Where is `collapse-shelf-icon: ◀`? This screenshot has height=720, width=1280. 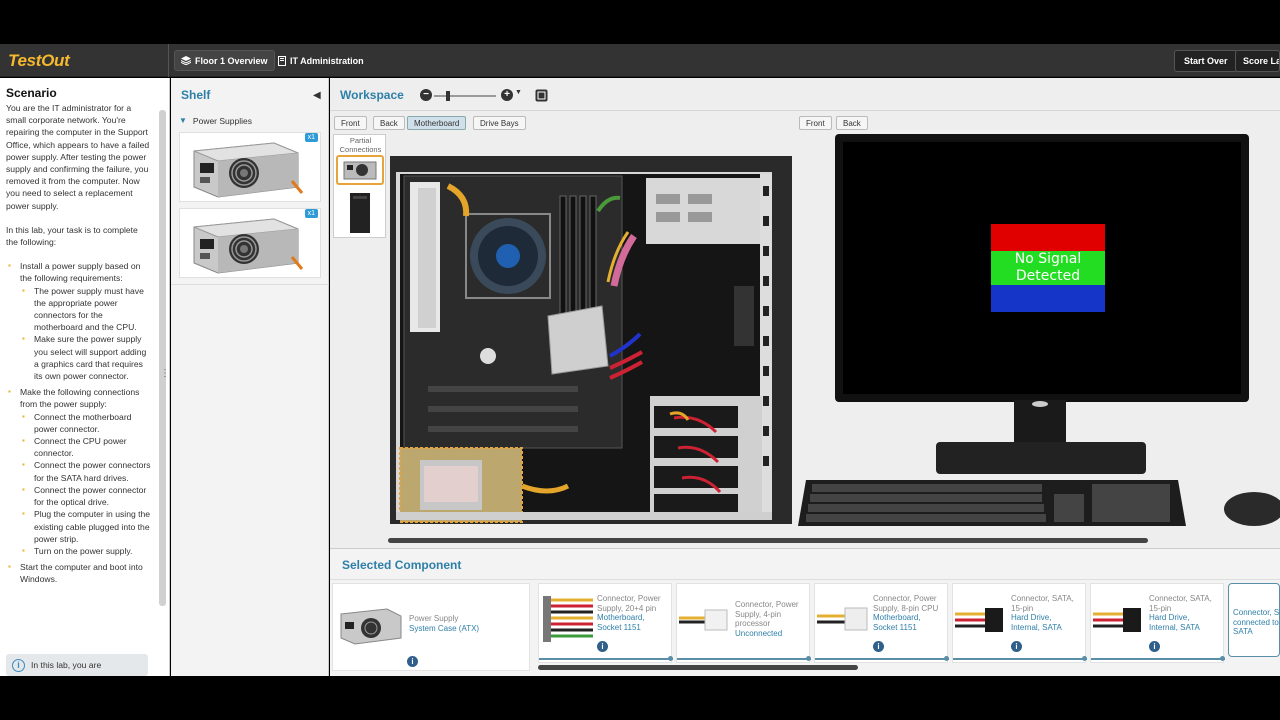
collapse-shelf-icon: ◀ is located at coordinates (317, 95).